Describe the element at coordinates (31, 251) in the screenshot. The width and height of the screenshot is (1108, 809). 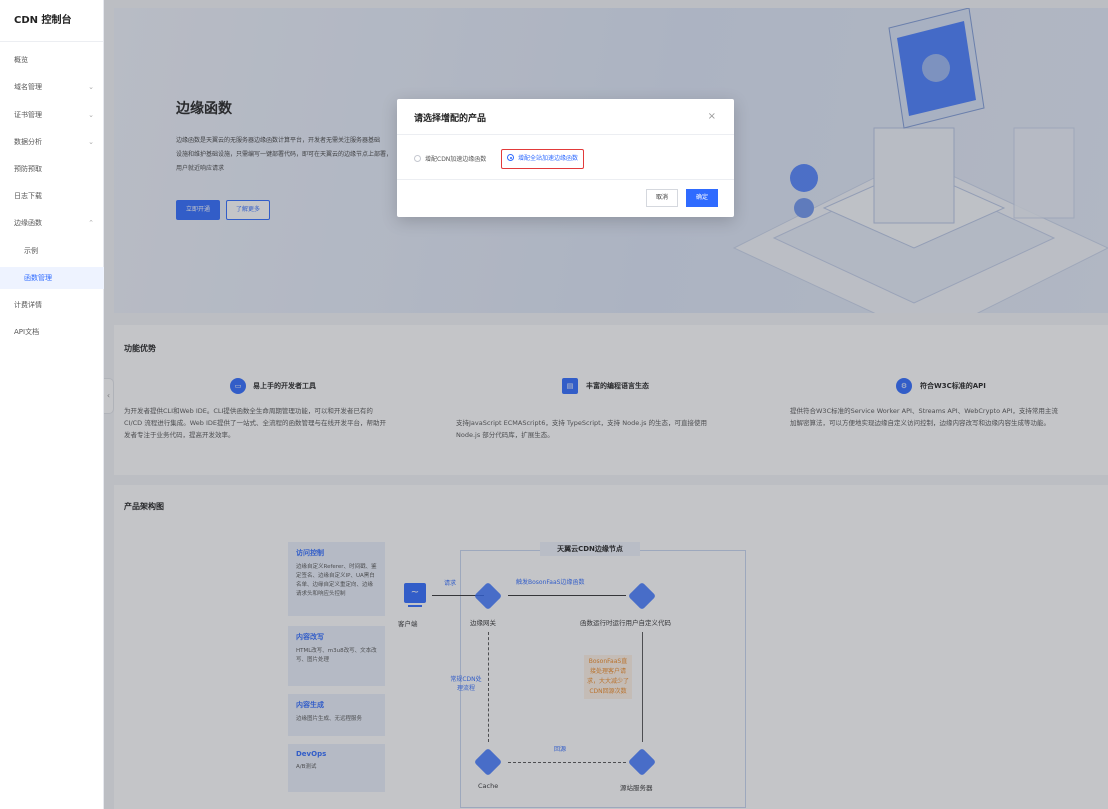
I see `sidebar-item-label: 示例` at that location.